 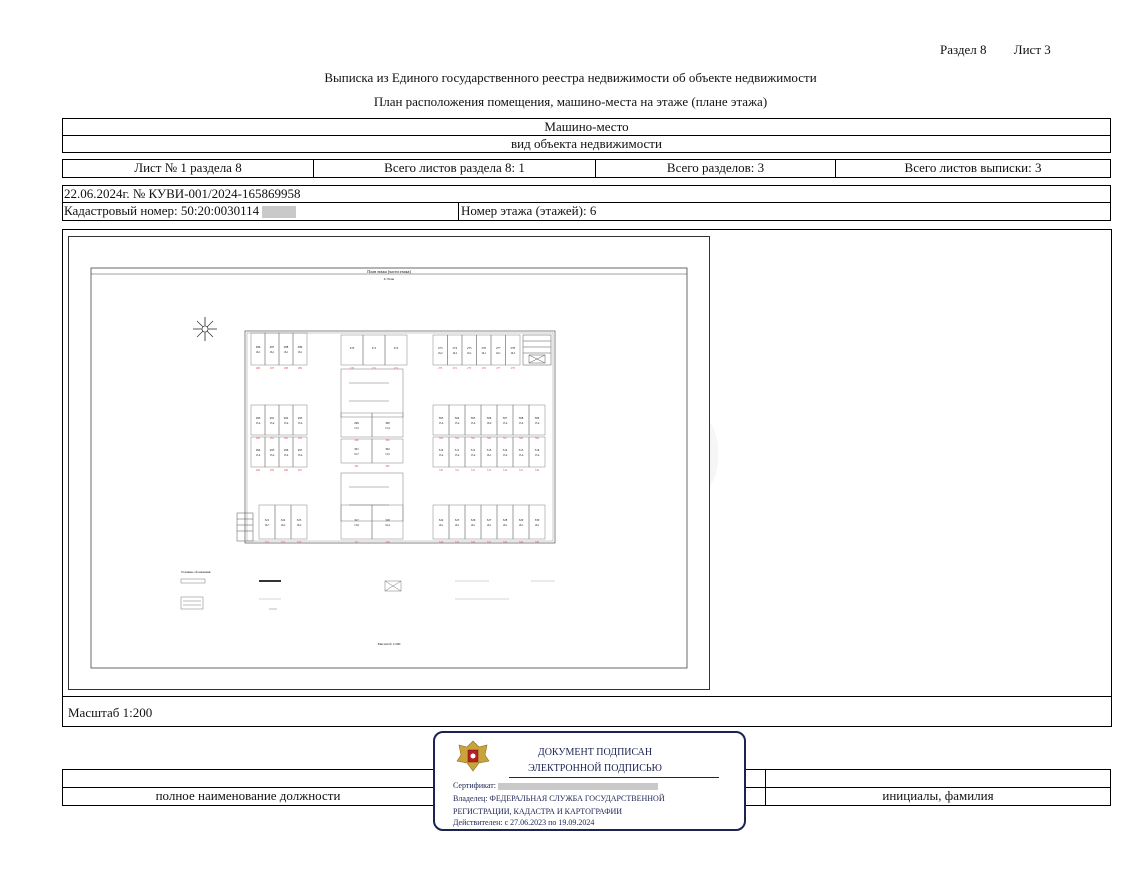 I want to click on total-section-sheets: Всего листов раздела 8: 1, so click(x=455, y=168).